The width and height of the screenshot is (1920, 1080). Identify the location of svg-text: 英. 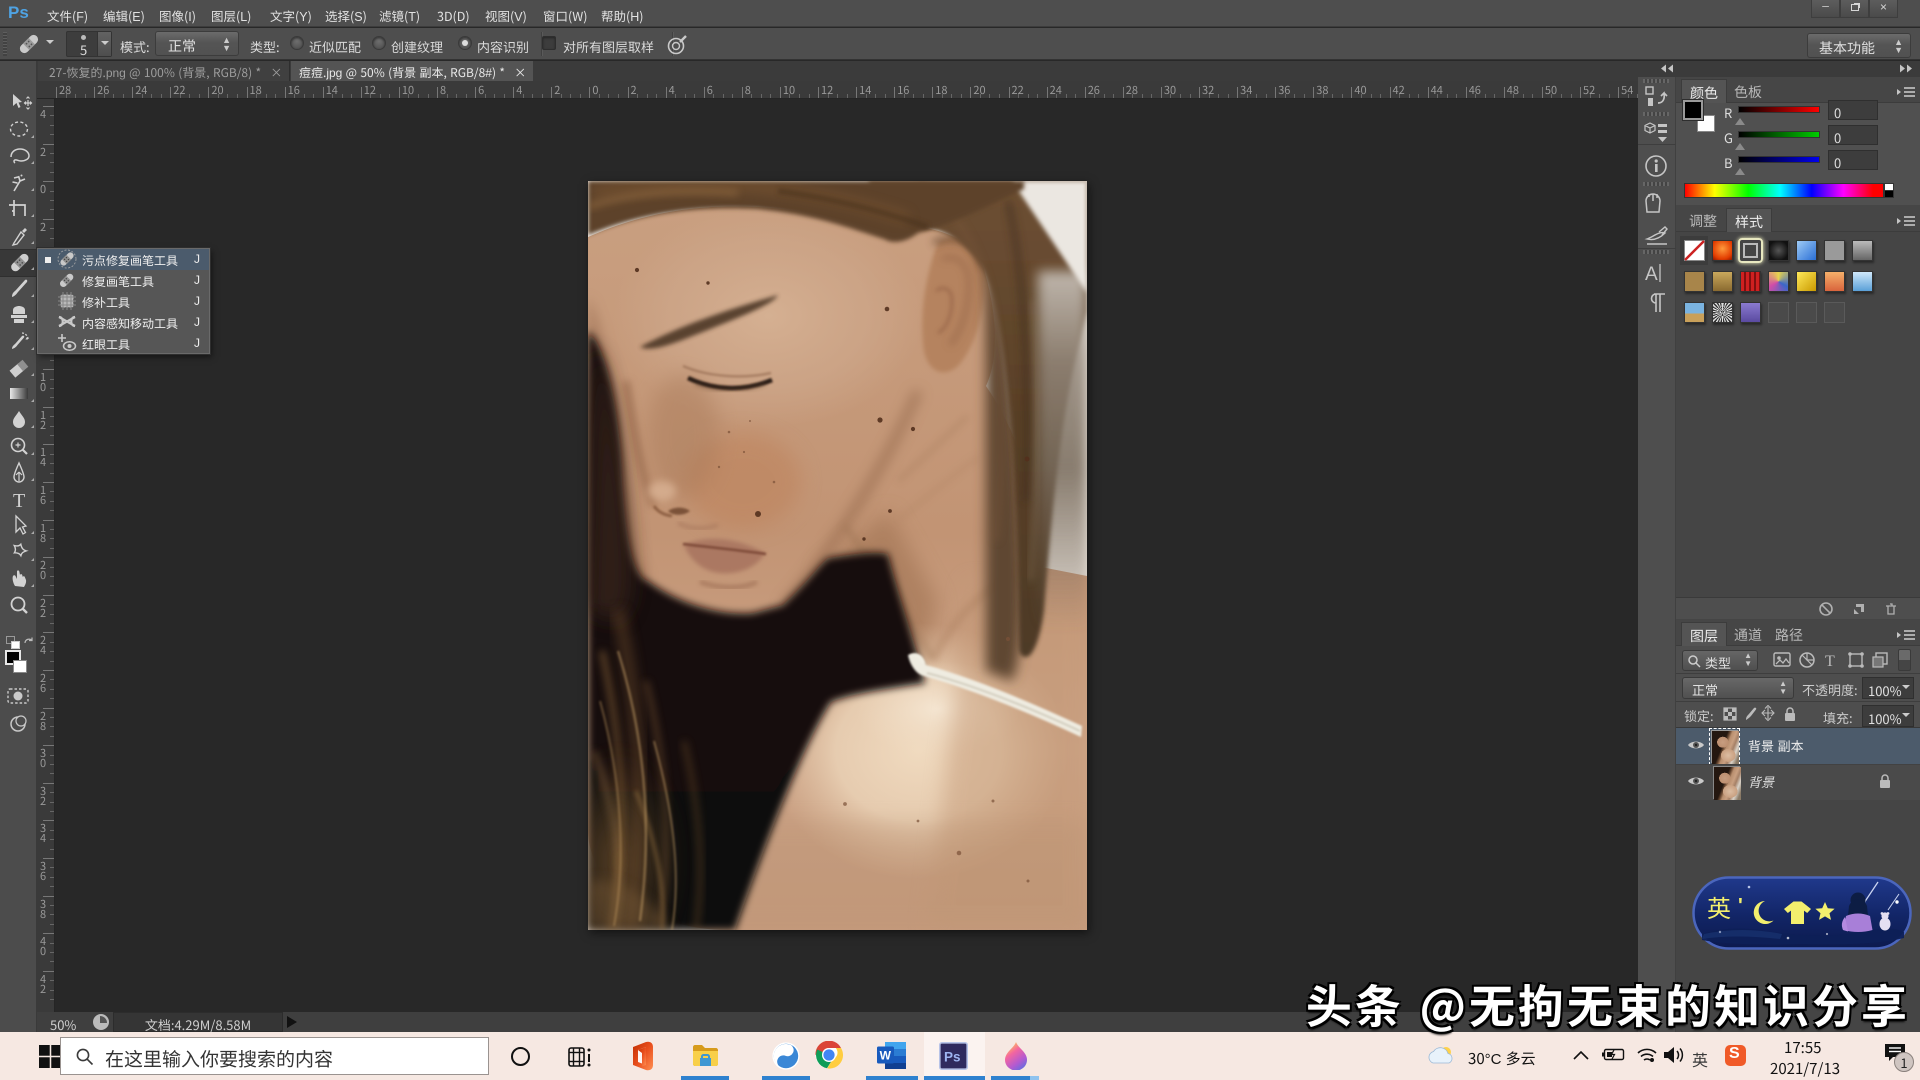
(1719, 906).